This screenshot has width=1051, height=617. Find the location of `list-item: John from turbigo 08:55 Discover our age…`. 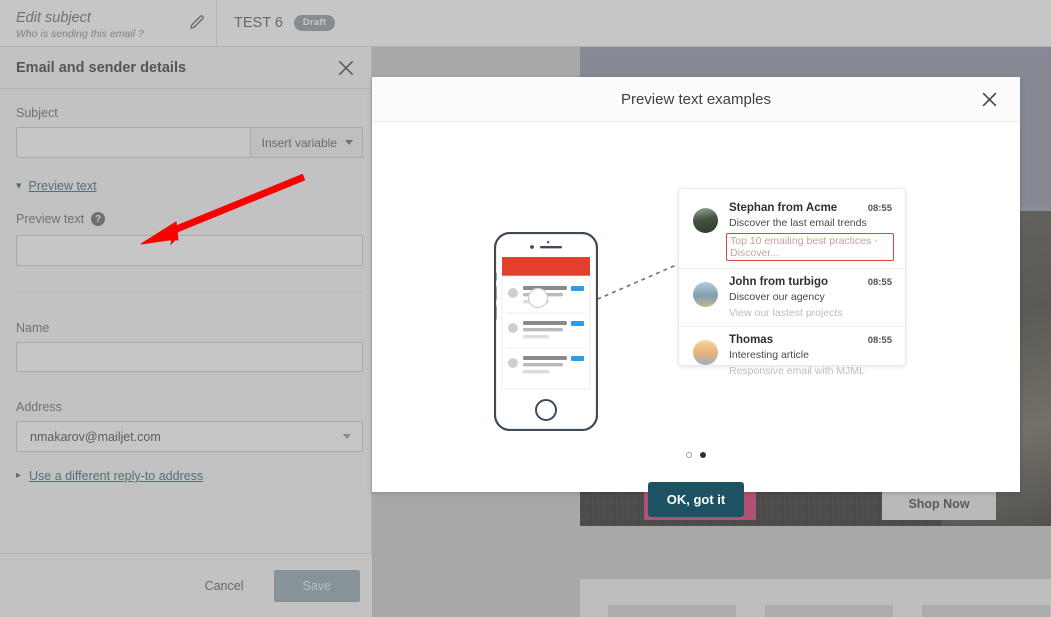

list-item: John from turbigo 08:55 Discover our age… is located at coordinates (792, 298).